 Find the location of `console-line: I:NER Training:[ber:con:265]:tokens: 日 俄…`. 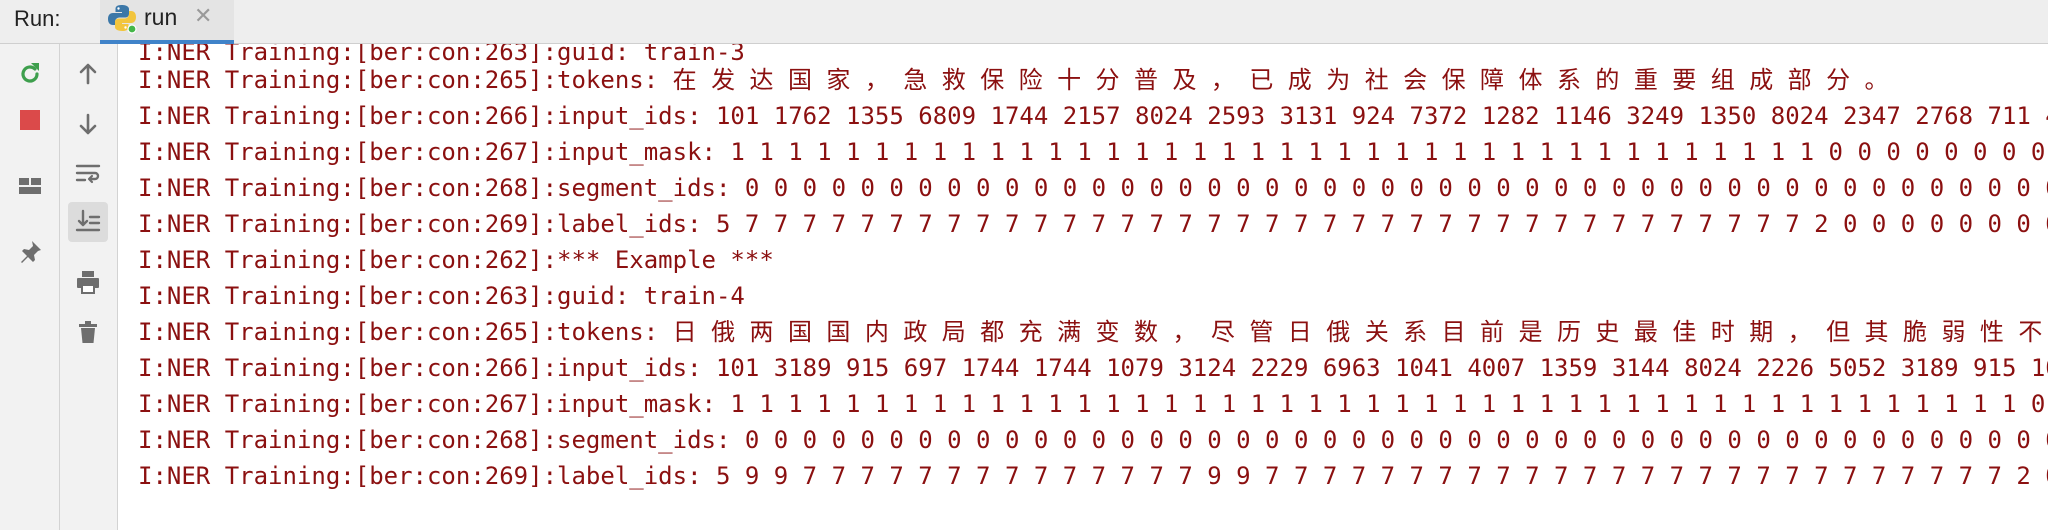

console-line: I:NER Training:[ber:con:265]:tokens: 日 俄… is located at coordinates (1093, 332).